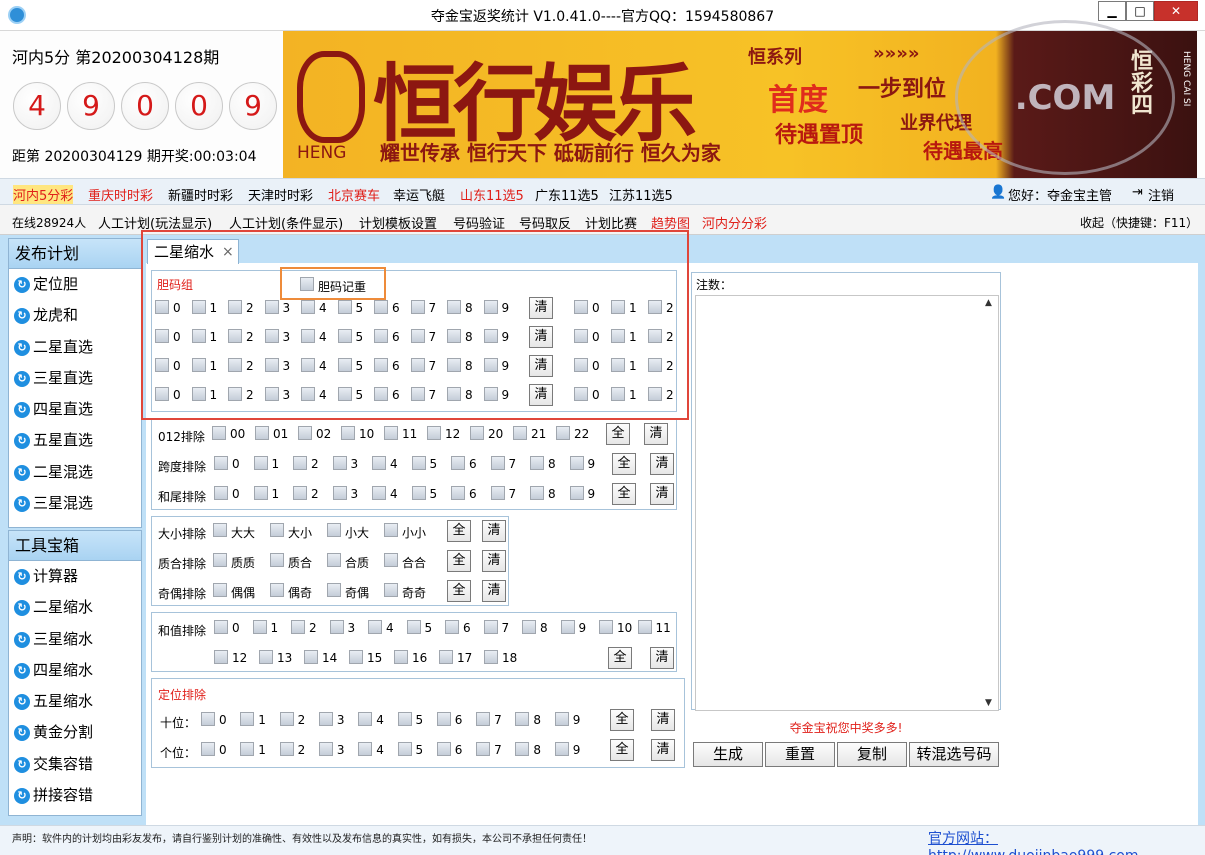 The height and width of the screenshot is (855, 1205). I want to click on r012-all-button: 全, so click(618, 434).